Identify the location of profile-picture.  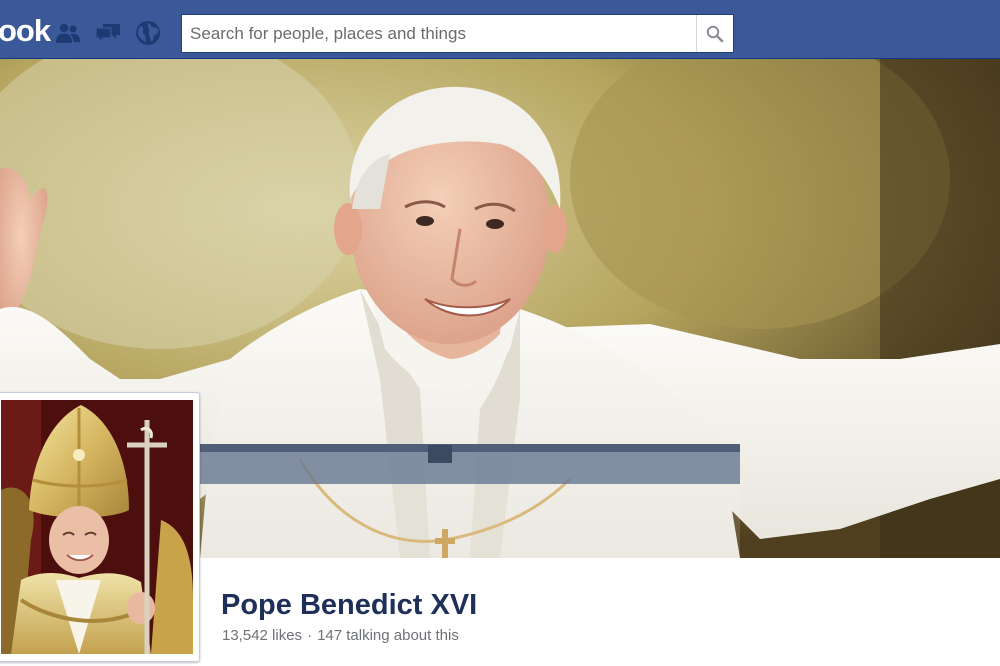
(100, 527).